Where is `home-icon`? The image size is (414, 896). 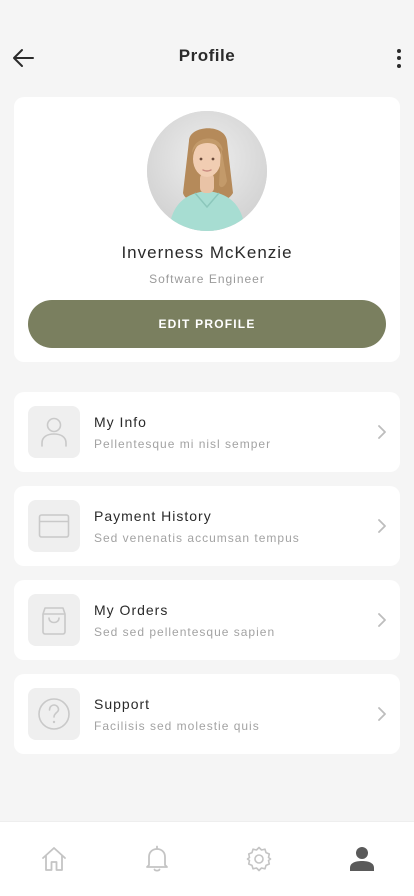
home-icon is located at coordinates (54, 859).